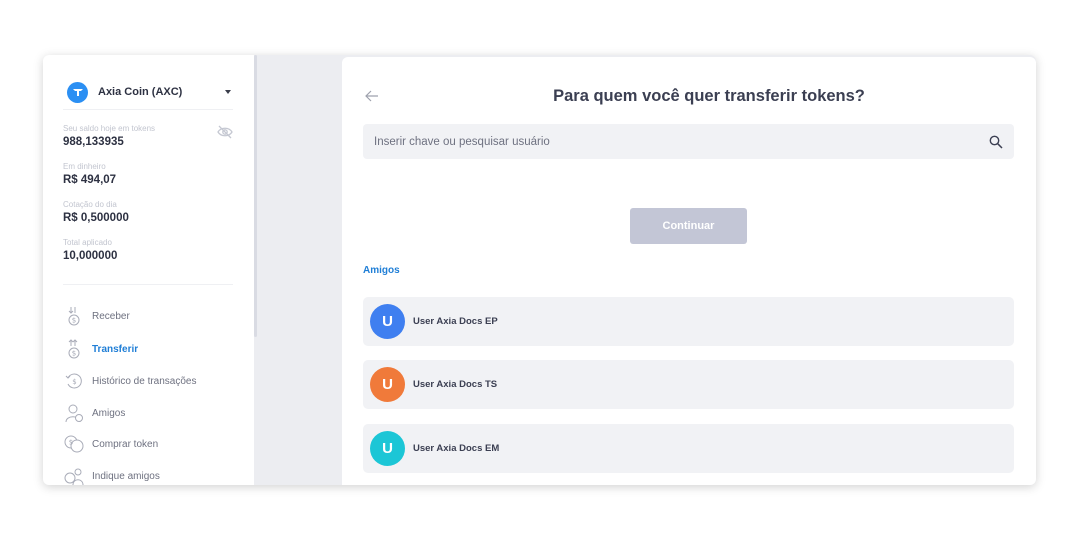 This screenshot has height=541, width=1080. Describe the element at coordinates (84, 166) in the screenshot. I see `stat-label: Em dinheiro` at that location.